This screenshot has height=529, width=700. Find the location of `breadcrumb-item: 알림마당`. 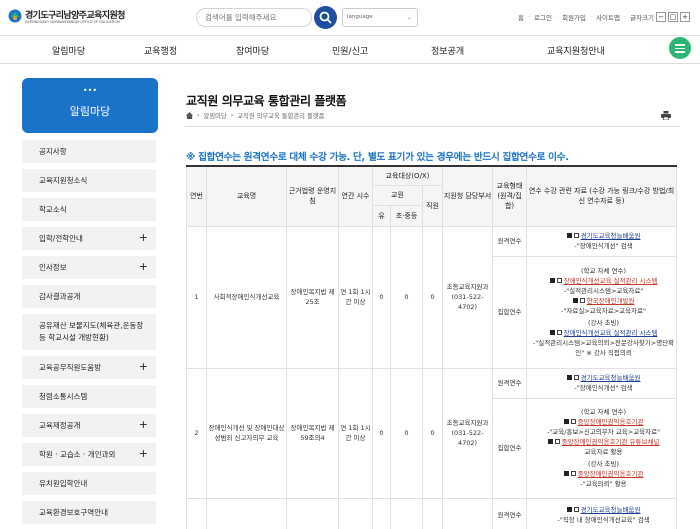

breadcrumb-item: 알림마당 is located at coordinates (215, 115).